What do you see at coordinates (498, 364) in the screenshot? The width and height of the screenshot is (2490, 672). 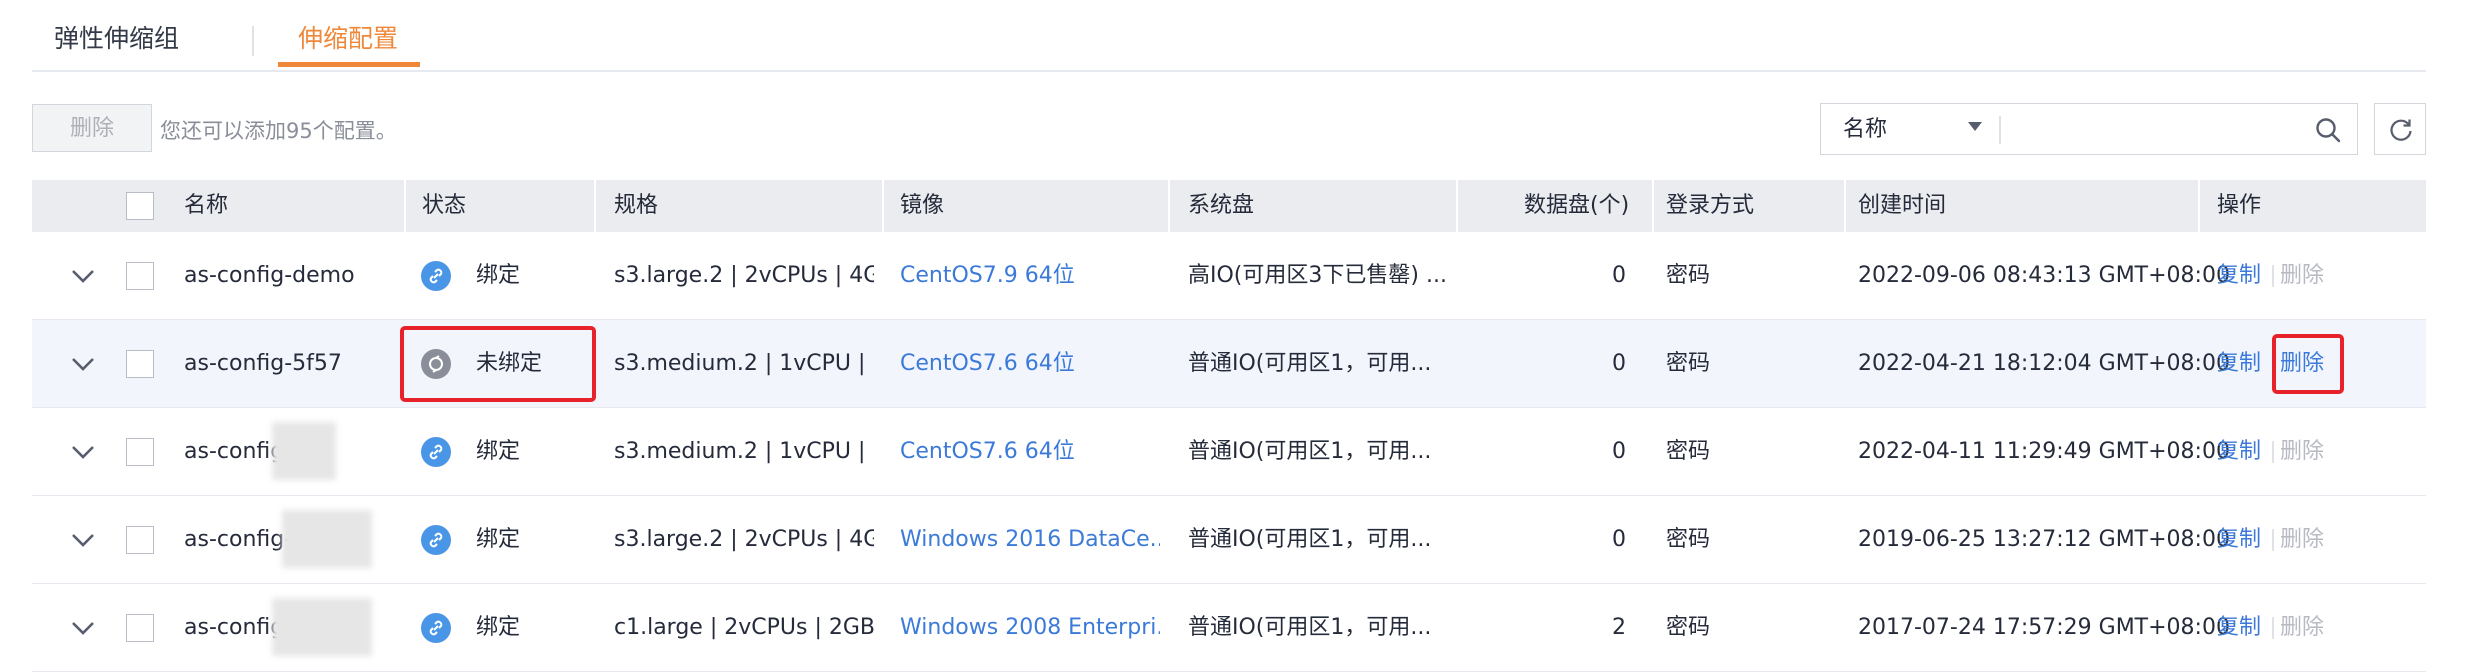 I see `status-highlight-box` at bounding box center [498, 364].